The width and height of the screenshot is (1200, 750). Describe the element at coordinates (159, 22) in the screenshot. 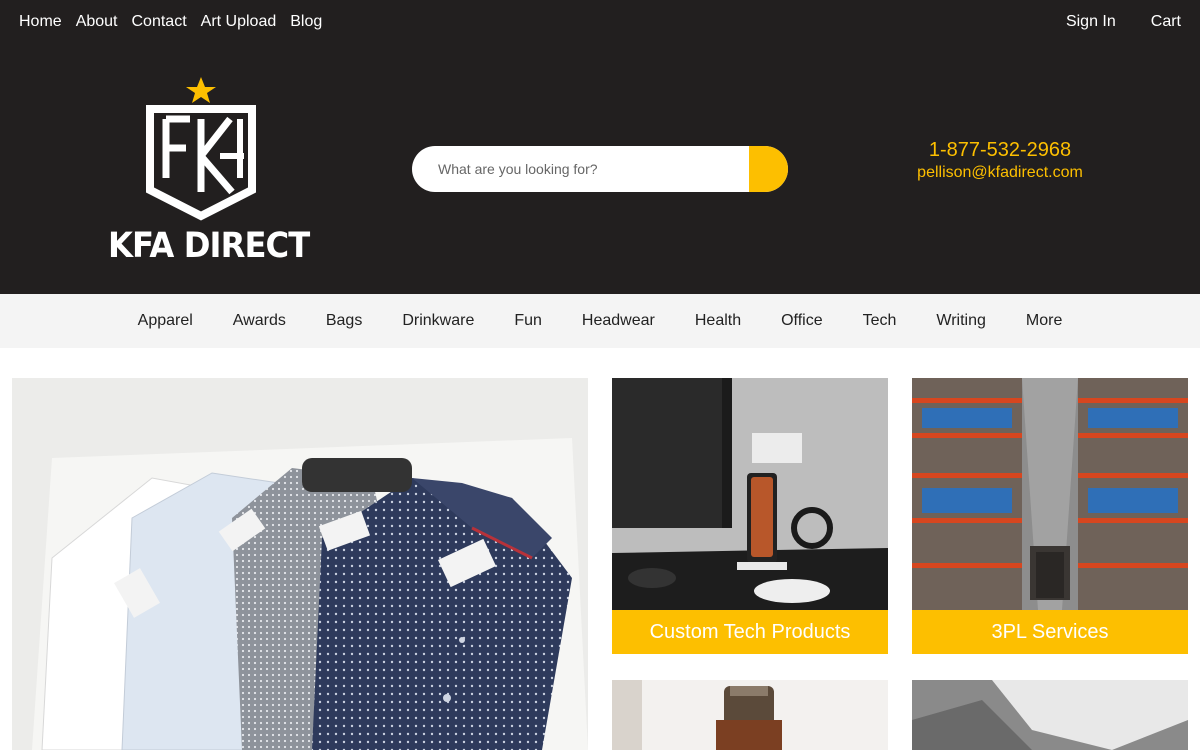

I see `nav-contact-link: Contact` at that location.